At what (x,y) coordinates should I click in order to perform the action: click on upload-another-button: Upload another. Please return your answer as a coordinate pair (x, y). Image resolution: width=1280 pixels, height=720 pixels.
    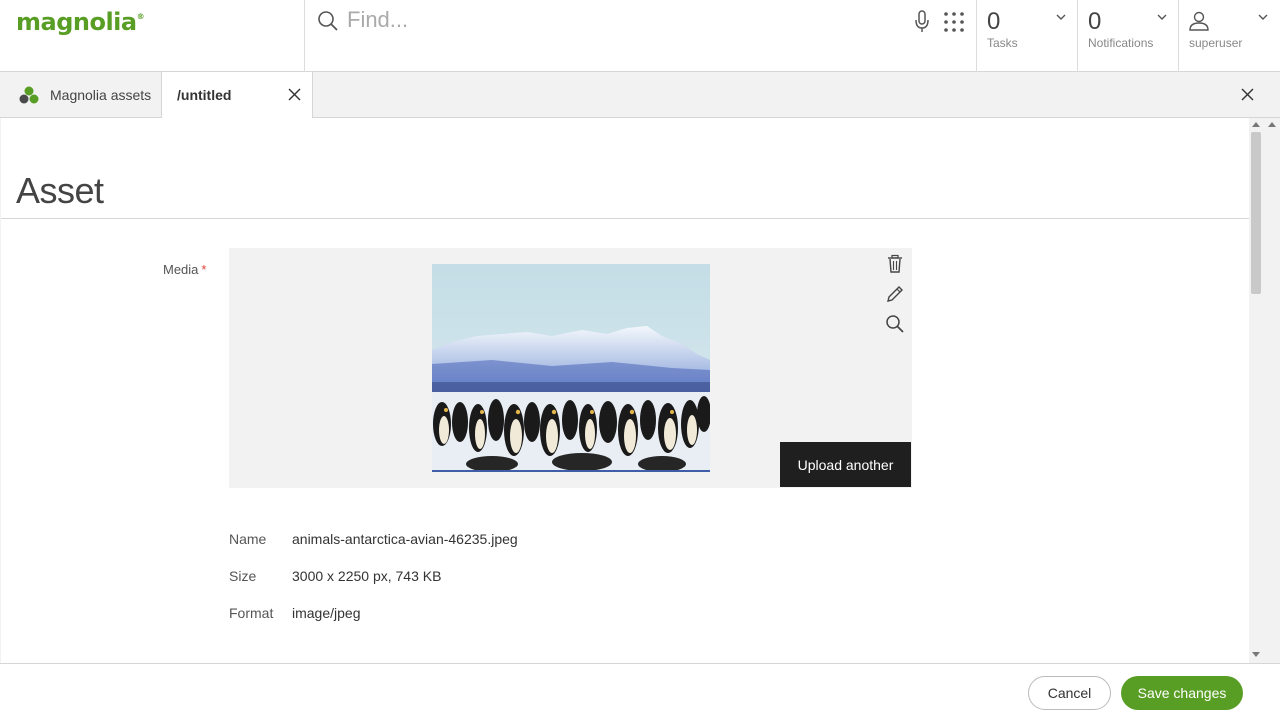
    Looking at the image, I should click on (845, 464).